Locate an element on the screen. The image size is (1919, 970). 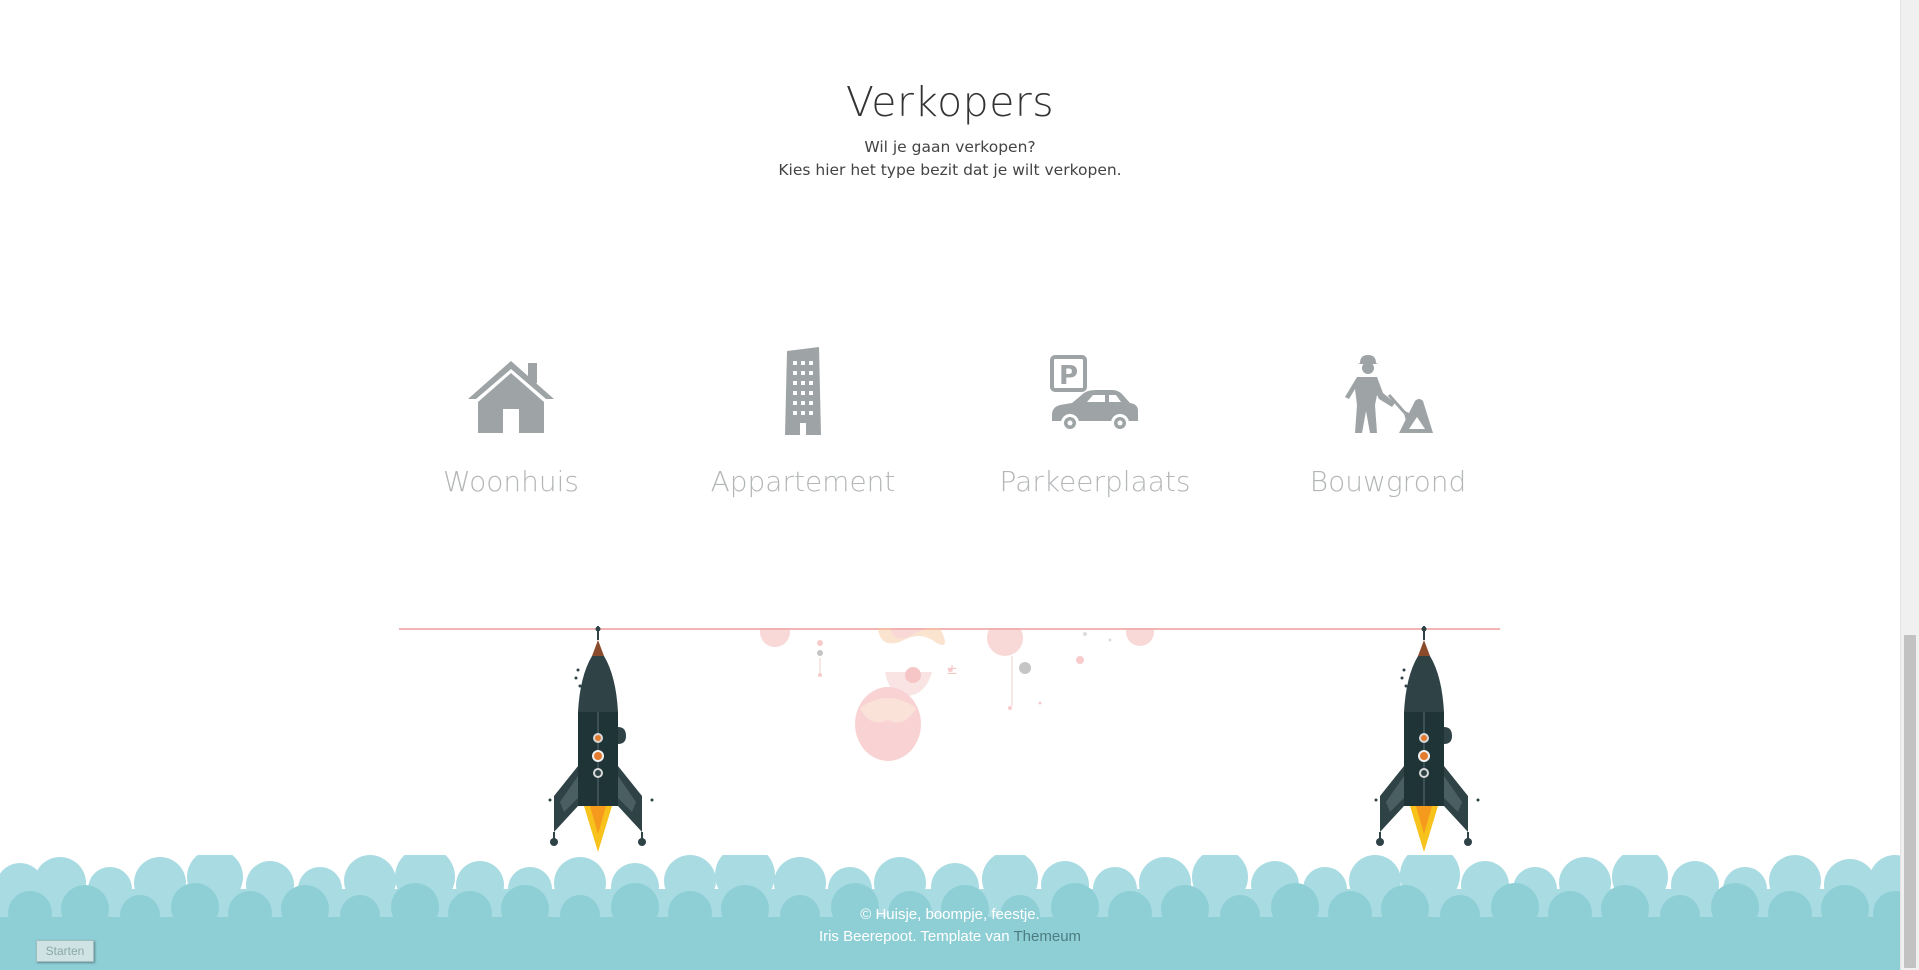
construction-worker-icon is located at coordinates (1389, 394).